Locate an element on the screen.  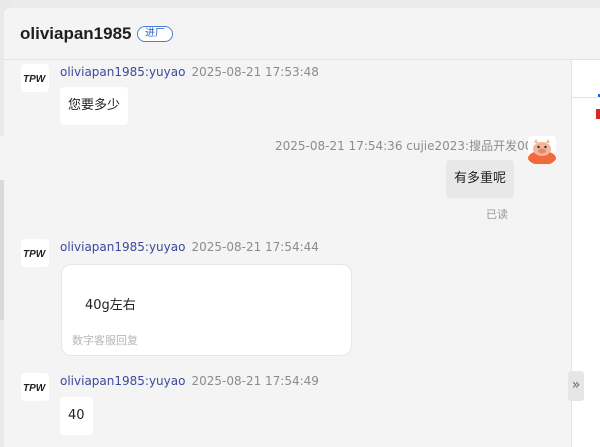
chat-header: oliviapan1985 进厂 is located at coordinates (302, 34).